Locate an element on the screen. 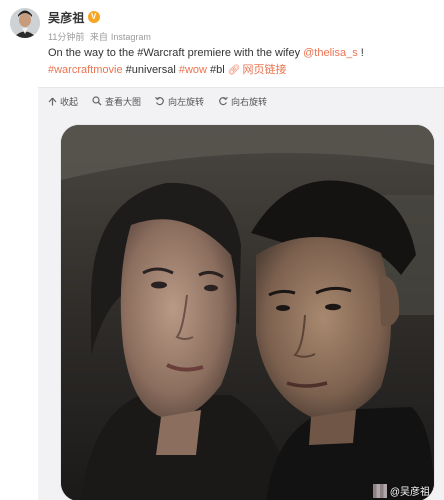 This screenshot has height=500, width=444. rotate-left-label: 向左旋转 is located at coordinates (186, 101).